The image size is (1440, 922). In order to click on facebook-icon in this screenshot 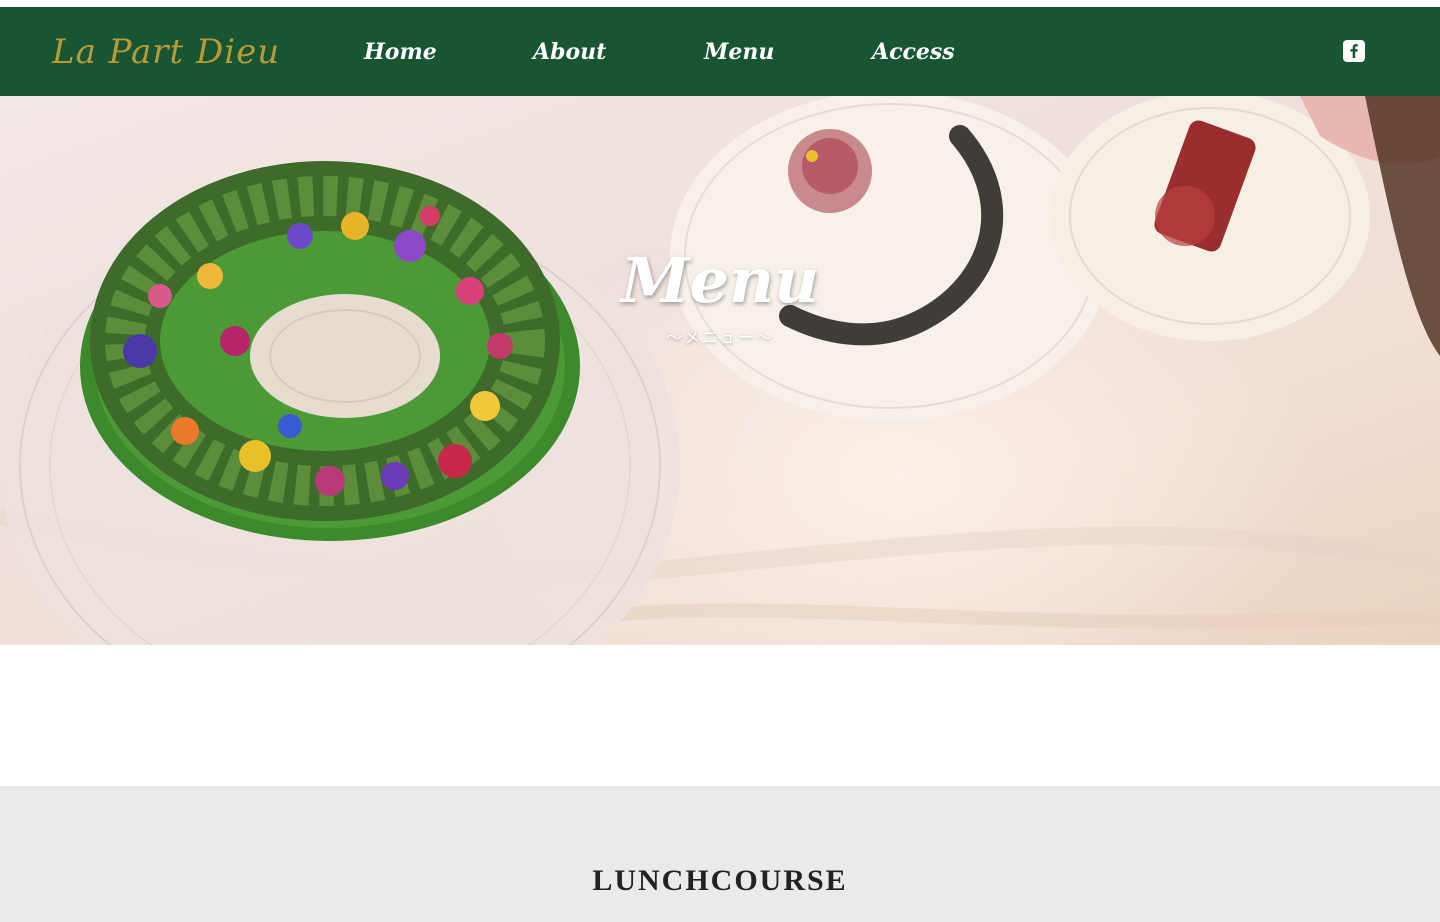, I will do `click(1354, 51)`.